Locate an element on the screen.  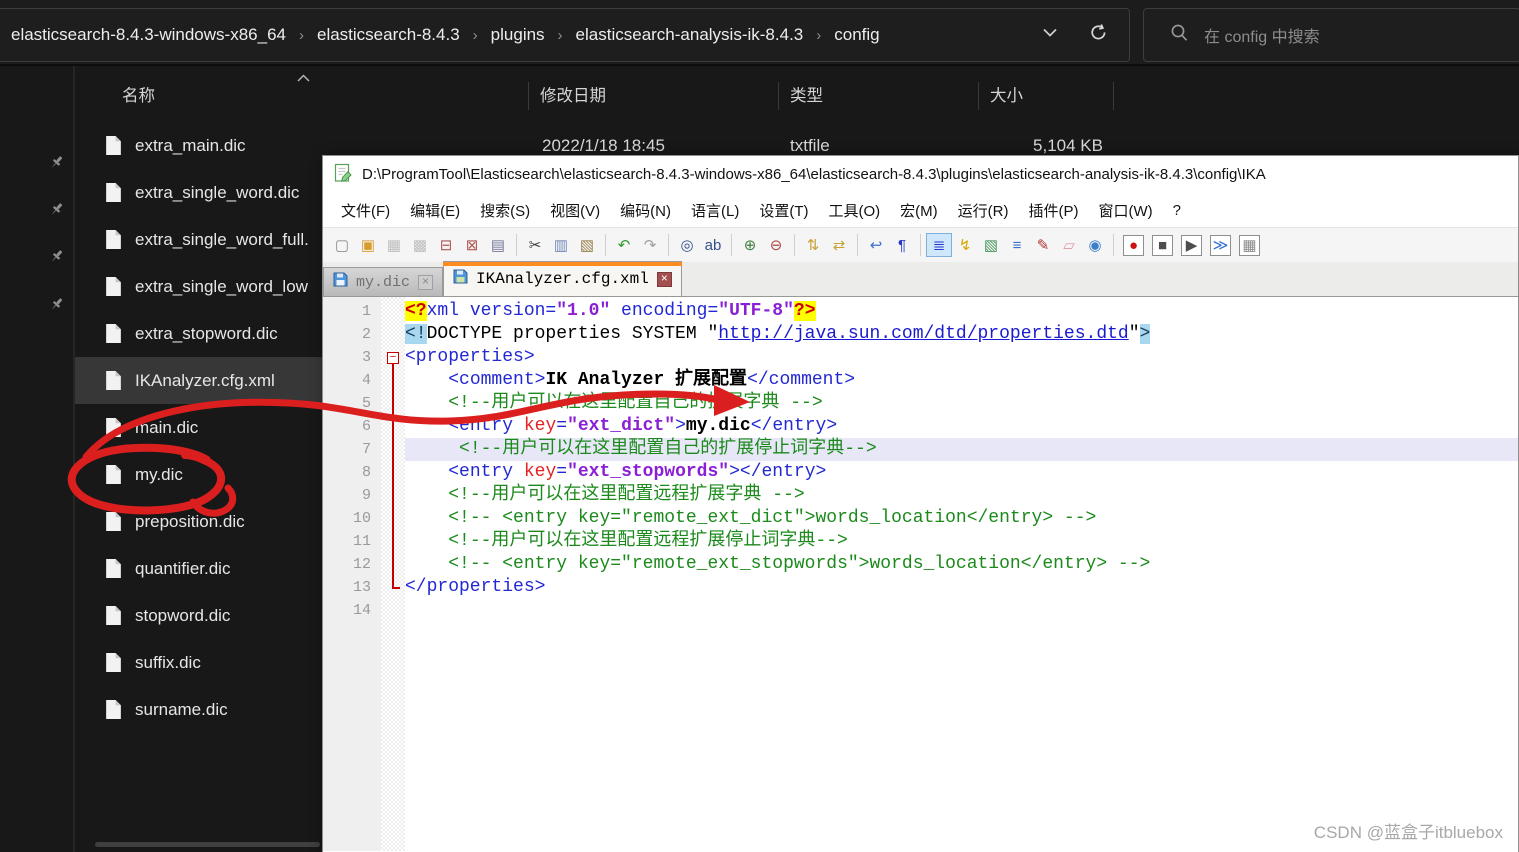
column-header-date: 修改日期 is located at coordinates (573, 94).